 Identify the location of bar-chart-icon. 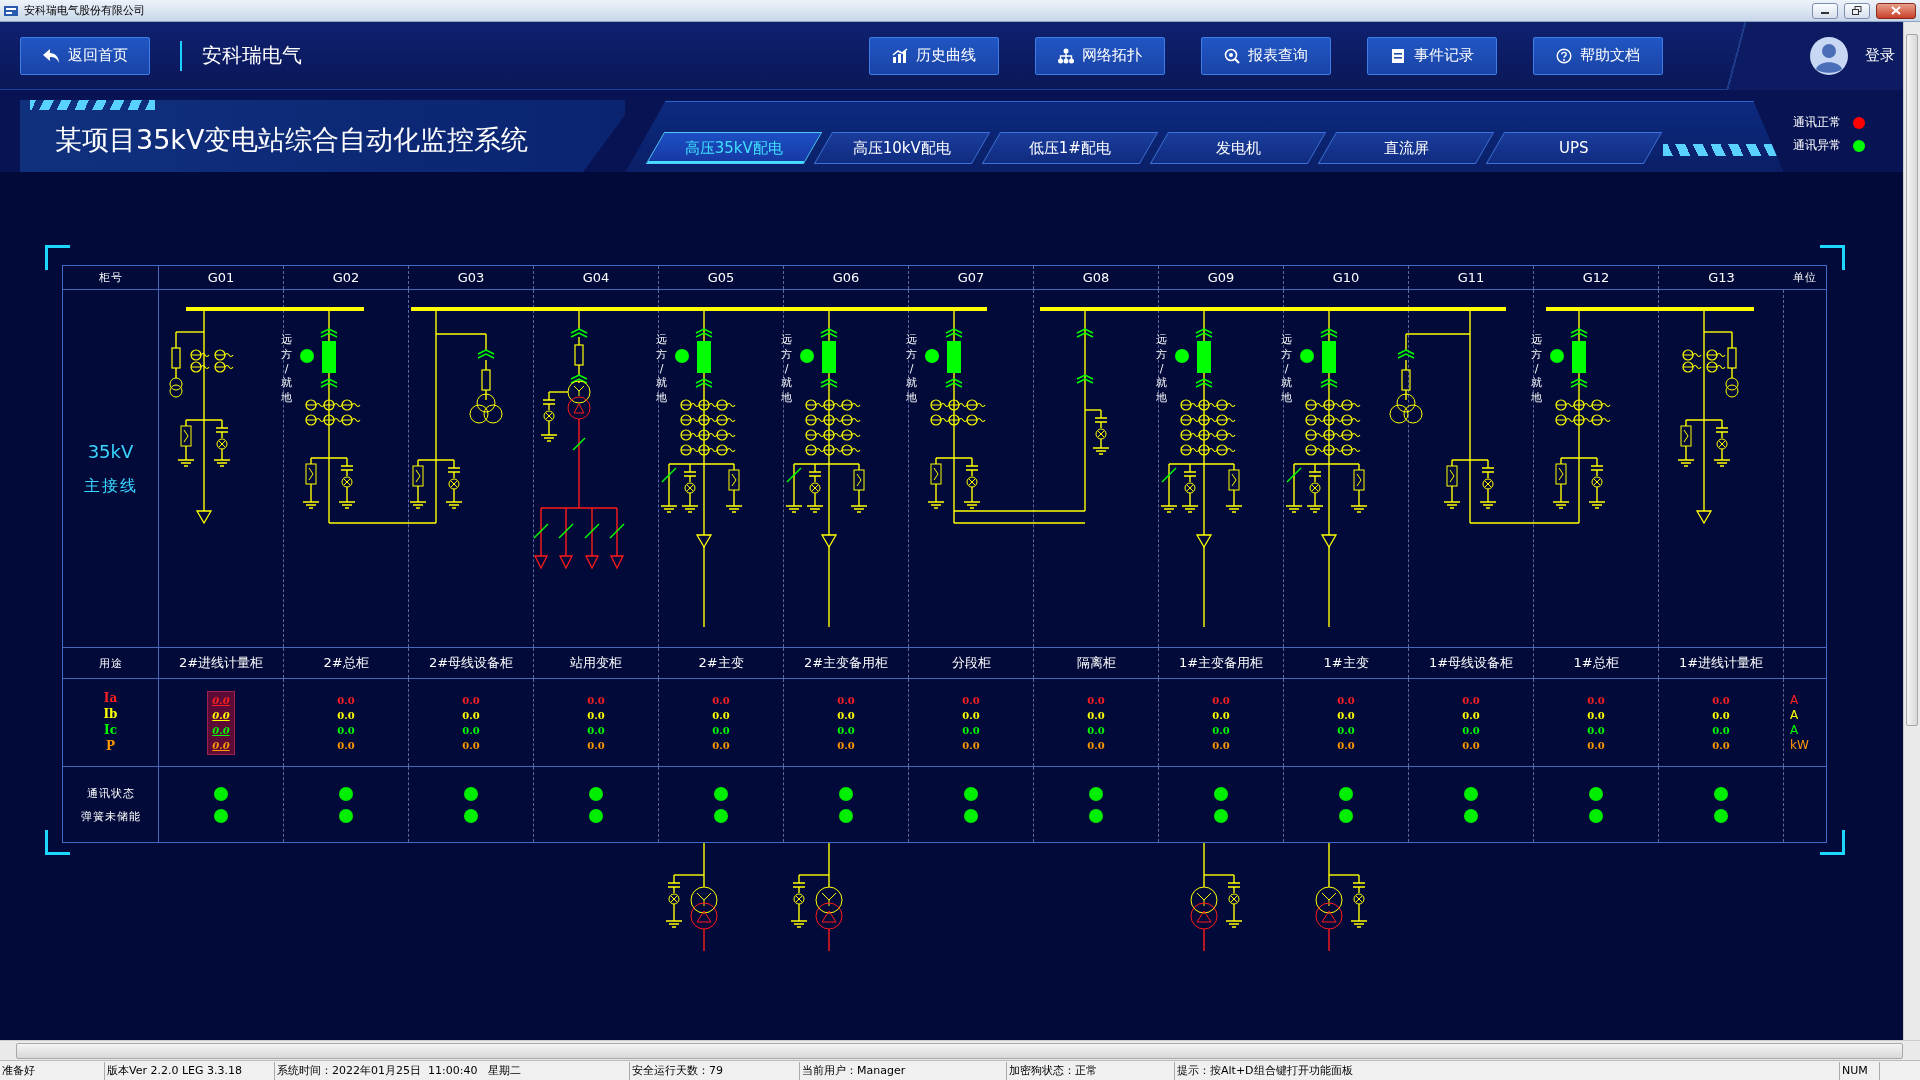
(900, 55).